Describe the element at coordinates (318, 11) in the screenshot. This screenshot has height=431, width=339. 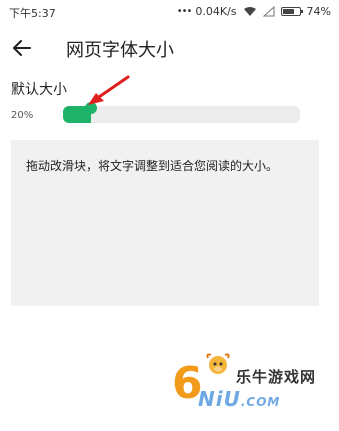
I see `battery-percent: 74%` at that location.